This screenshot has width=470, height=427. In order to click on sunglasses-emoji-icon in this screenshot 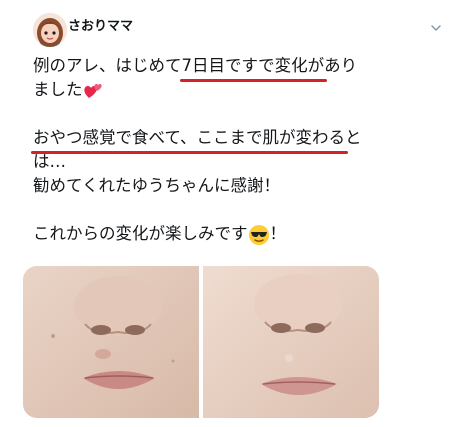, I will do `click(258, 234)`.